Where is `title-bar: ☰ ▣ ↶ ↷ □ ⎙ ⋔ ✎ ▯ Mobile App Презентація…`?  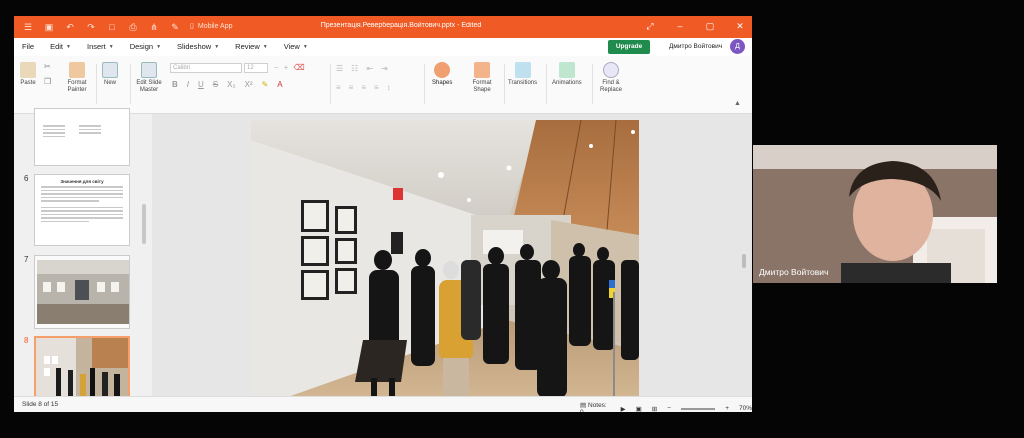
title-bar: ☰ ▣ ↶ ↷ □ ⎙ ⋔ ✎ ▯ Mobile App Презентація… is located at coordinates (383, 27).